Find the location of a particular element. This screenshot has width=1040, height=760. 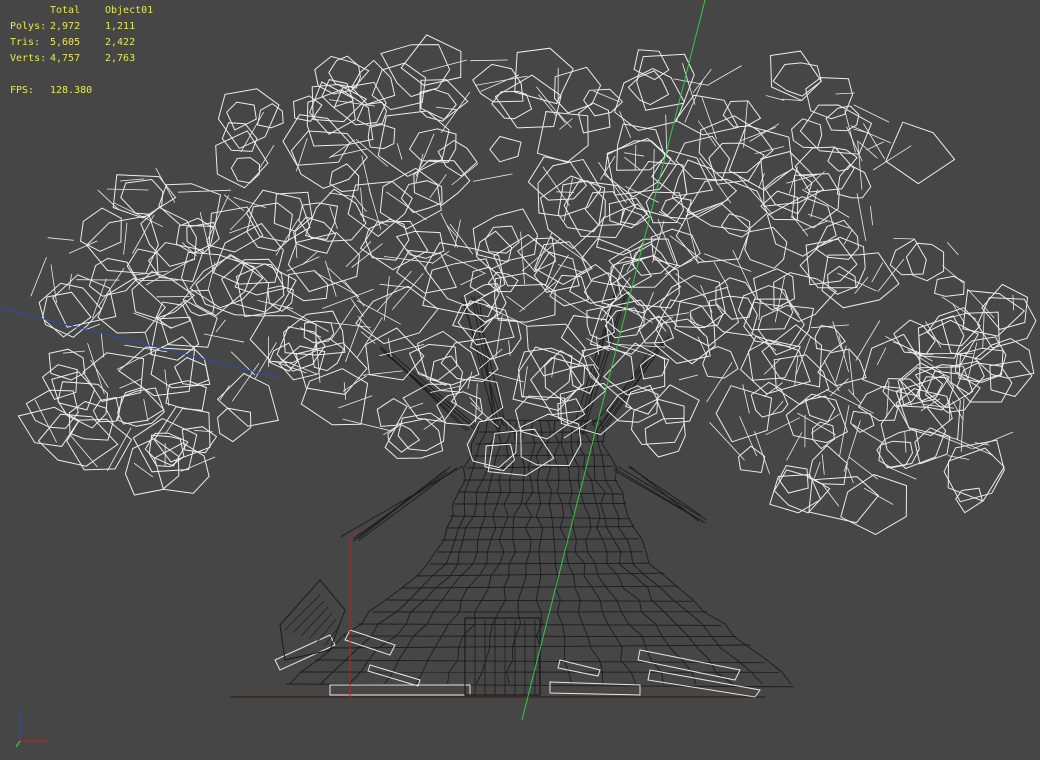

branch-edge is located at coordinates (659, 494).